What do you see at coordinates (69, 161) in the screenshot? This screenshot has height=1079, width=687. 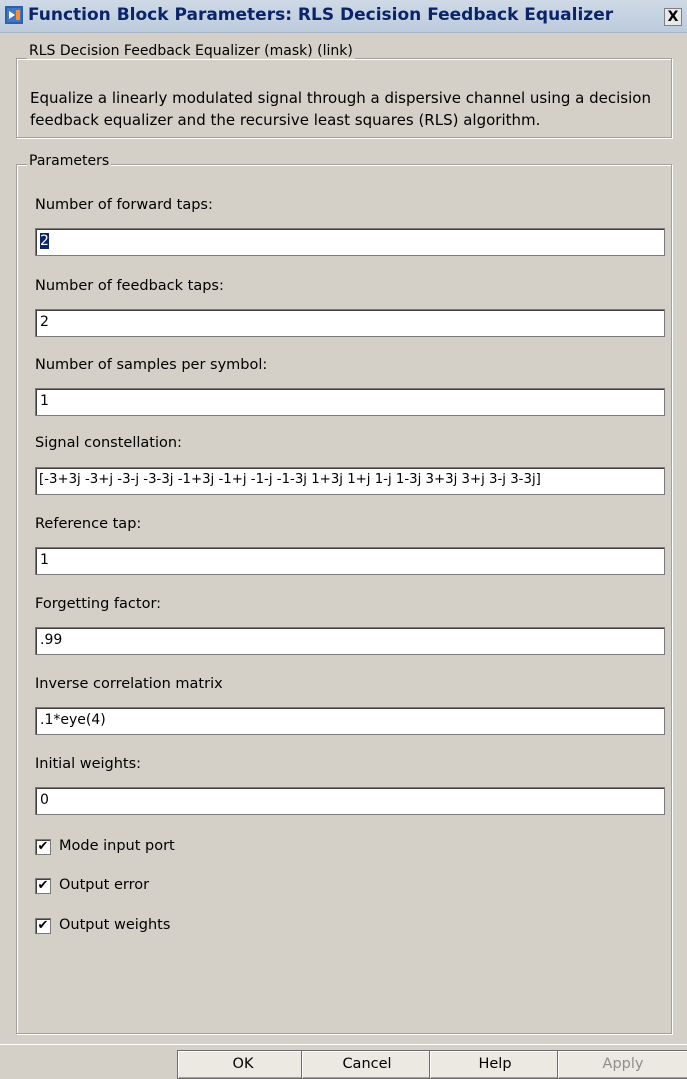 I see `parameters-group-title: Parameters` at bounding box center [69, 161].